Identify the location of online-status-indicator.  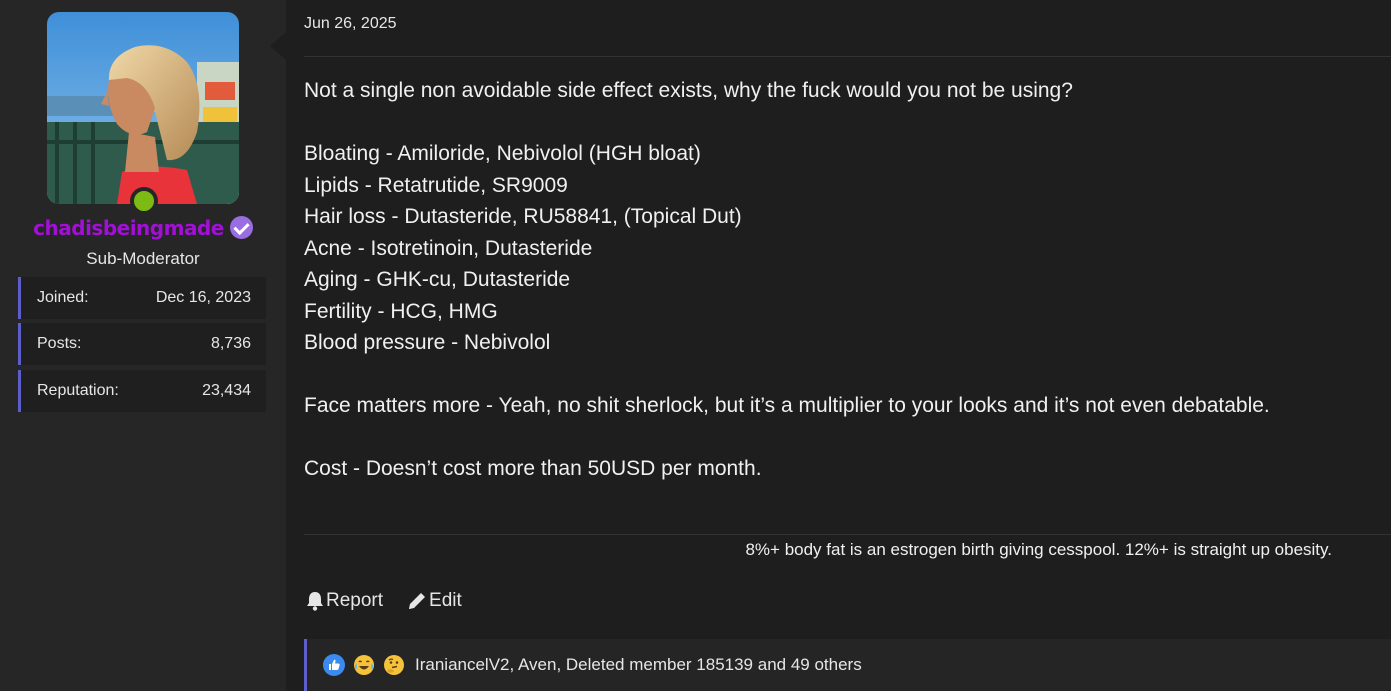
(144, 201).